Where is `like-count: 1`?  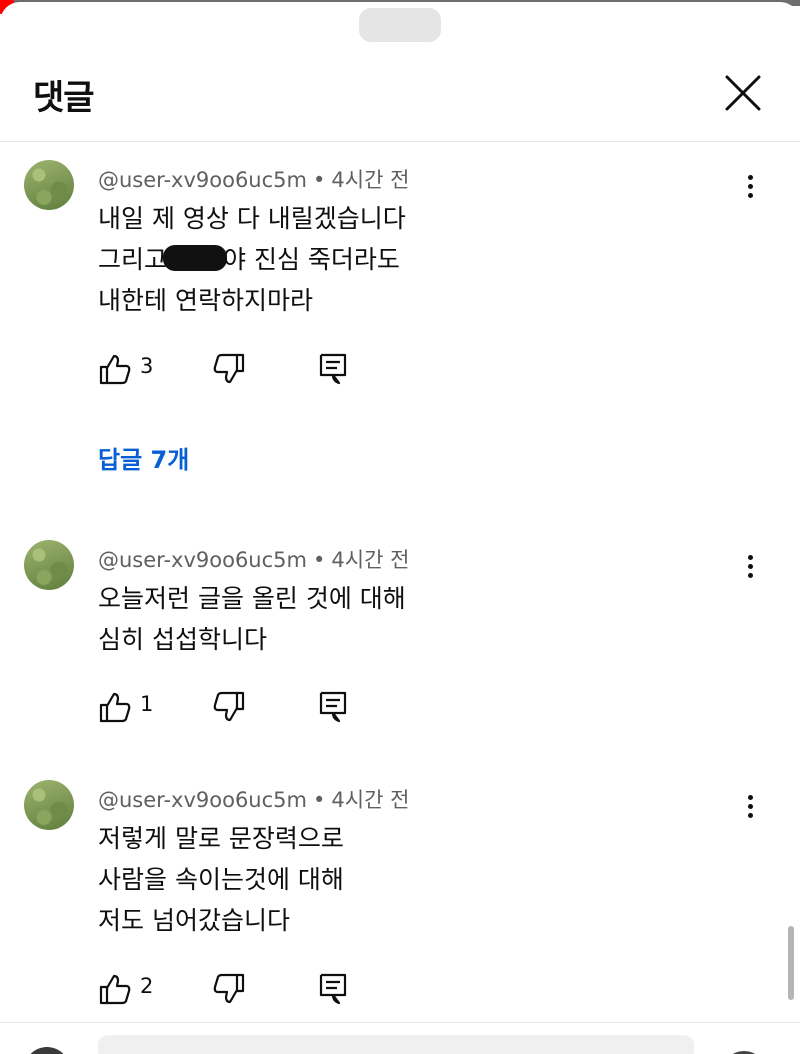
like-count: 1 is located at coordinates (147, 704).